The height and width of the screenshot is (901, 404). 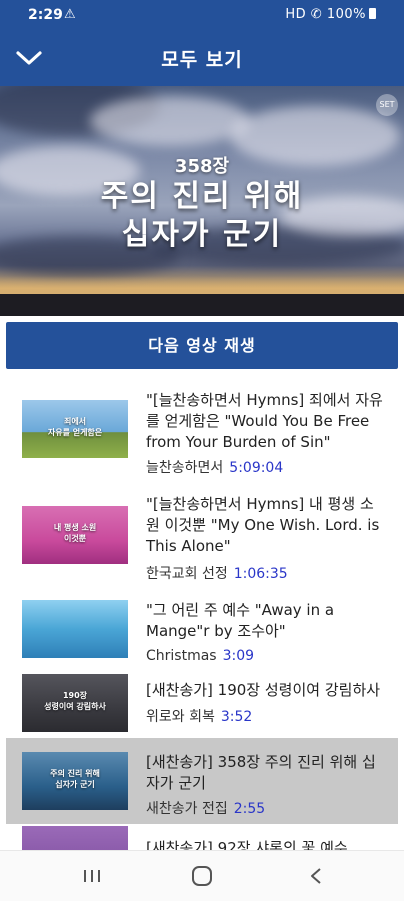 What do you see at coordinates (202, 216) in the screenshot?
I see `video-title: 주의 진리 위해 십자가 군기` at bounding box center [202, 216].